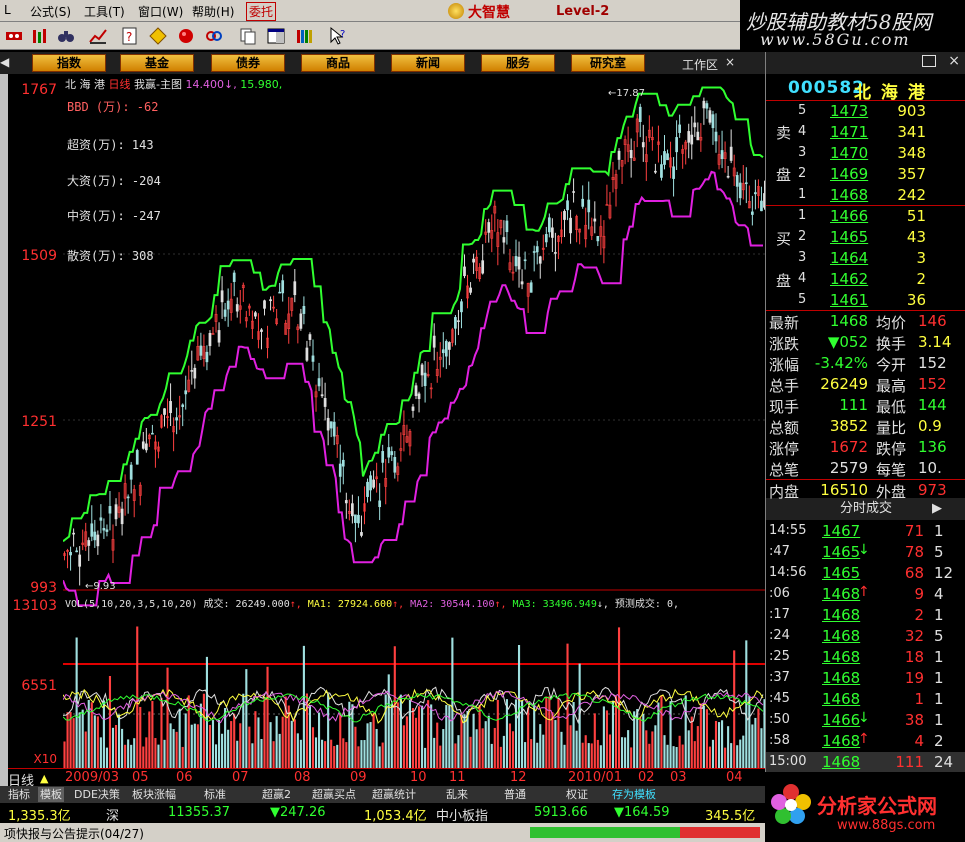  I want to click on help-doc-icon: ?, so click(130, 36).